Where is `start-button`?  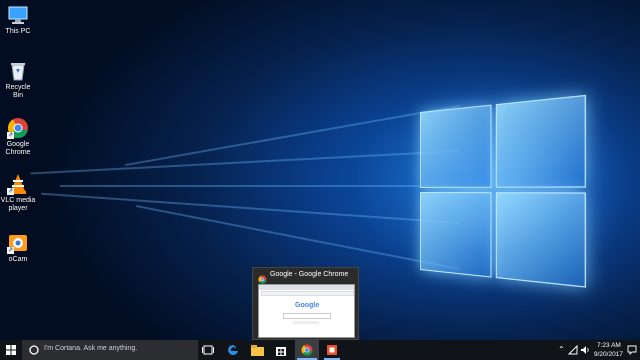 start-button is located at coordinates (11, 350).